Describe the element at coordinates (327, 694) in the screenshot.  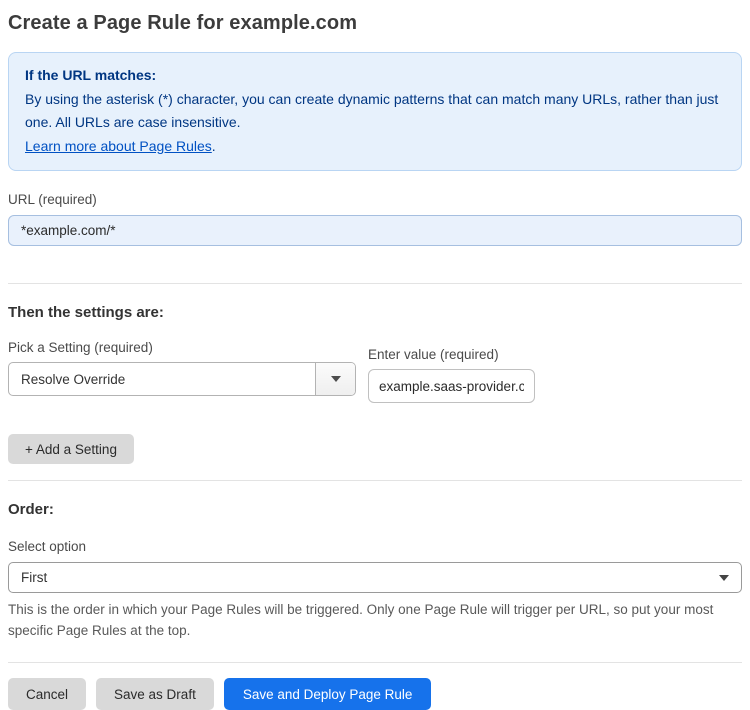
I see `save-and-deploy-button: Save and Deploy Page Rule` at that location.